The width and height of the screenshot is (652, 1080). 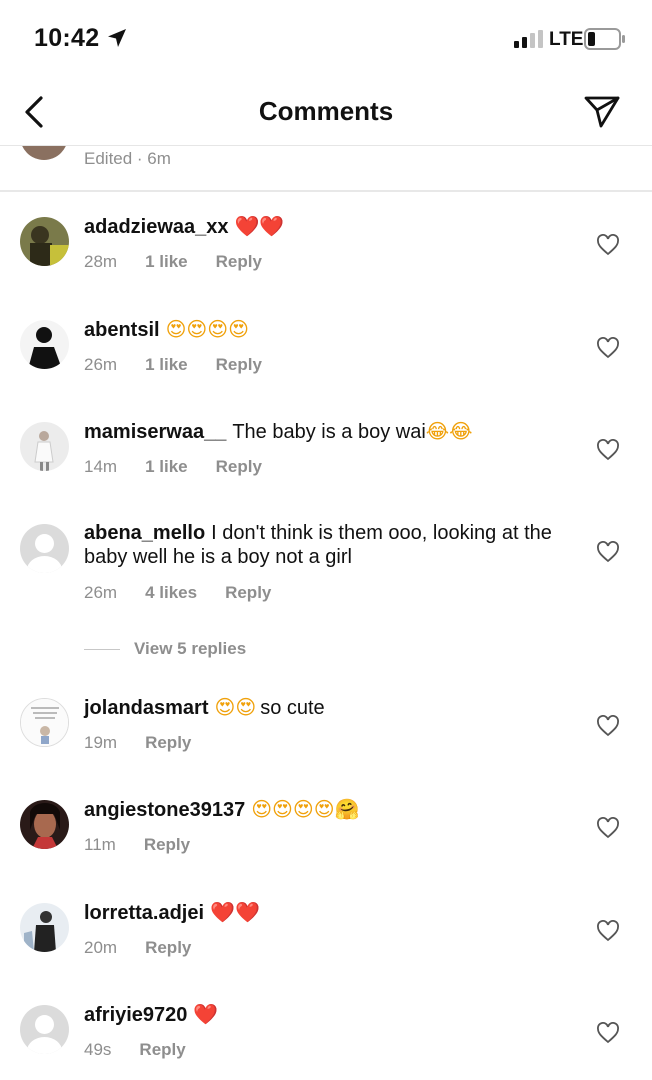 What do you see at coordinates (101, 466) in the screenshot?
I see `comment-time: 14m` at bounding box center [101, 466].